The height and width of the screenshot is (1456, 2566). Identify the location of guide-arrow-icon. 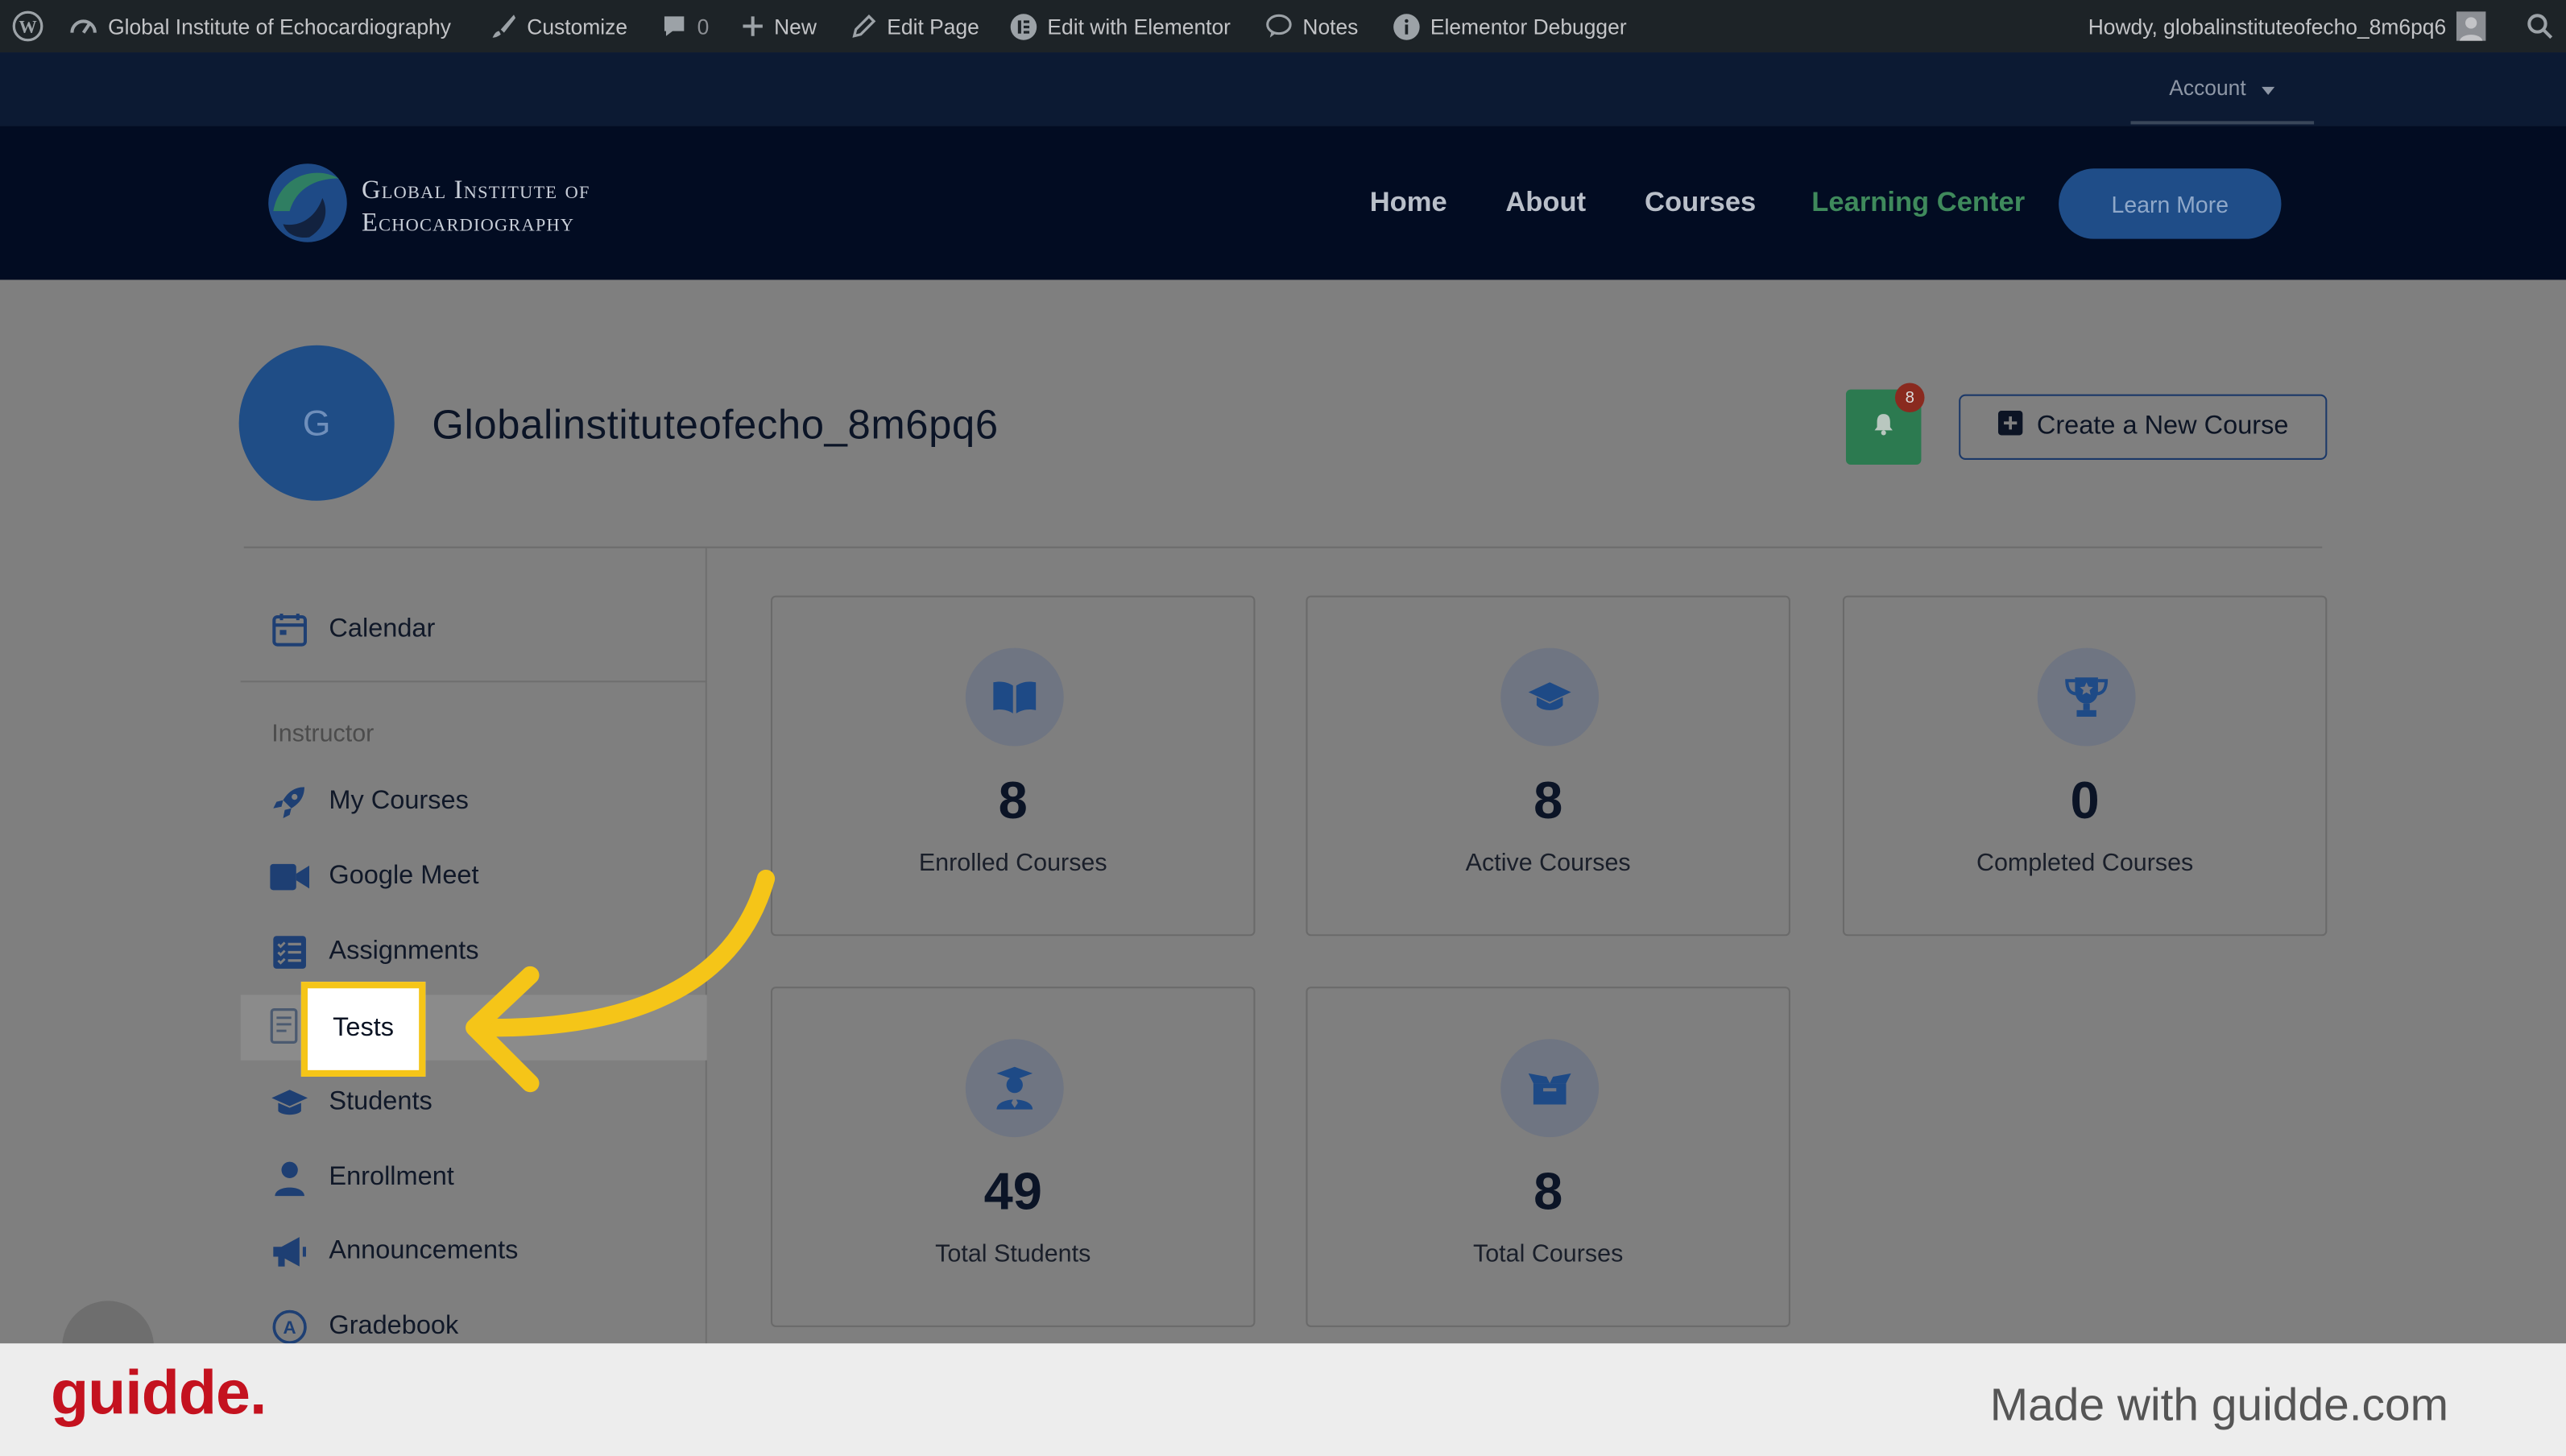
(621, 981).